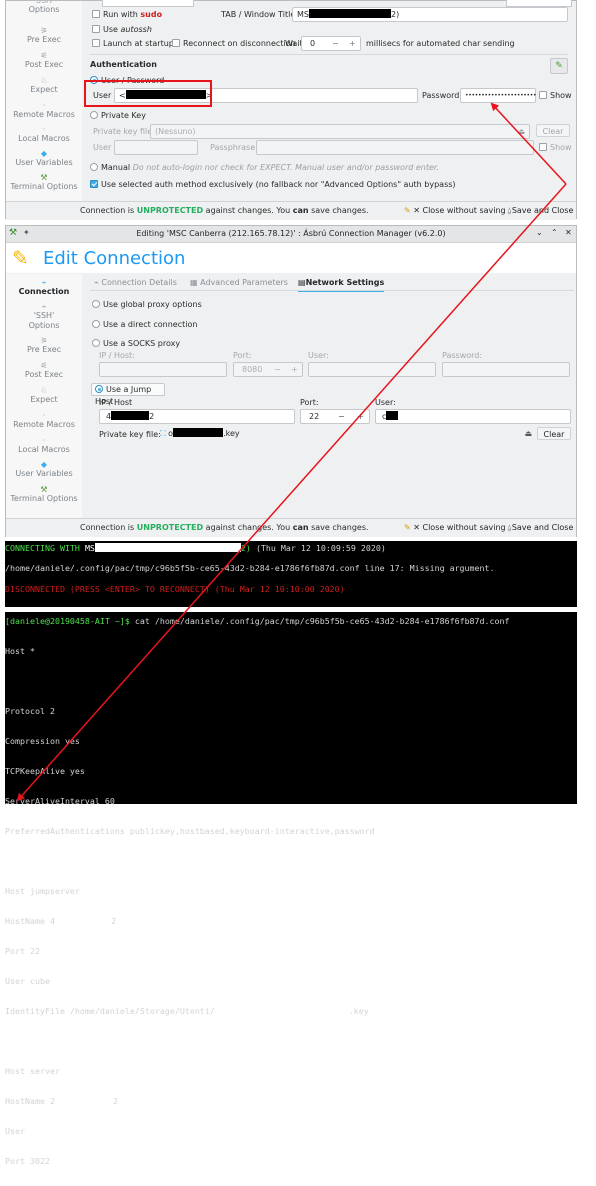 The height and width of the screenshot is (1186, 596). Describe the element at coordinates (127, 15) in the screenshot. I see `run-with-sudo-option: Run with sudo` at that location.